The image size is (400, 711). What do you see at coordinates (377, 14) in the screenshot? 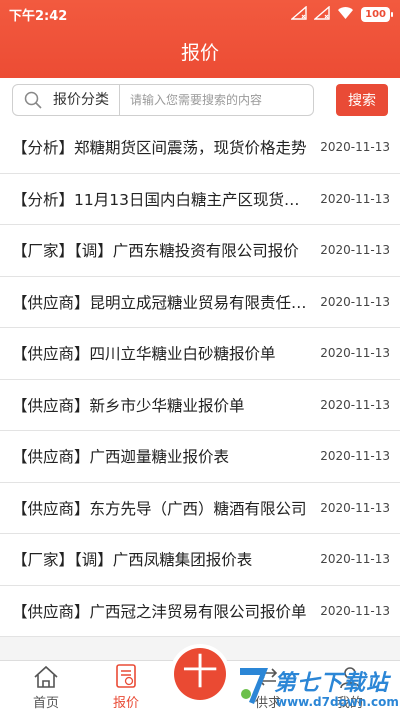
I see `battery-icon: 100` at bounding box center [377, 14].